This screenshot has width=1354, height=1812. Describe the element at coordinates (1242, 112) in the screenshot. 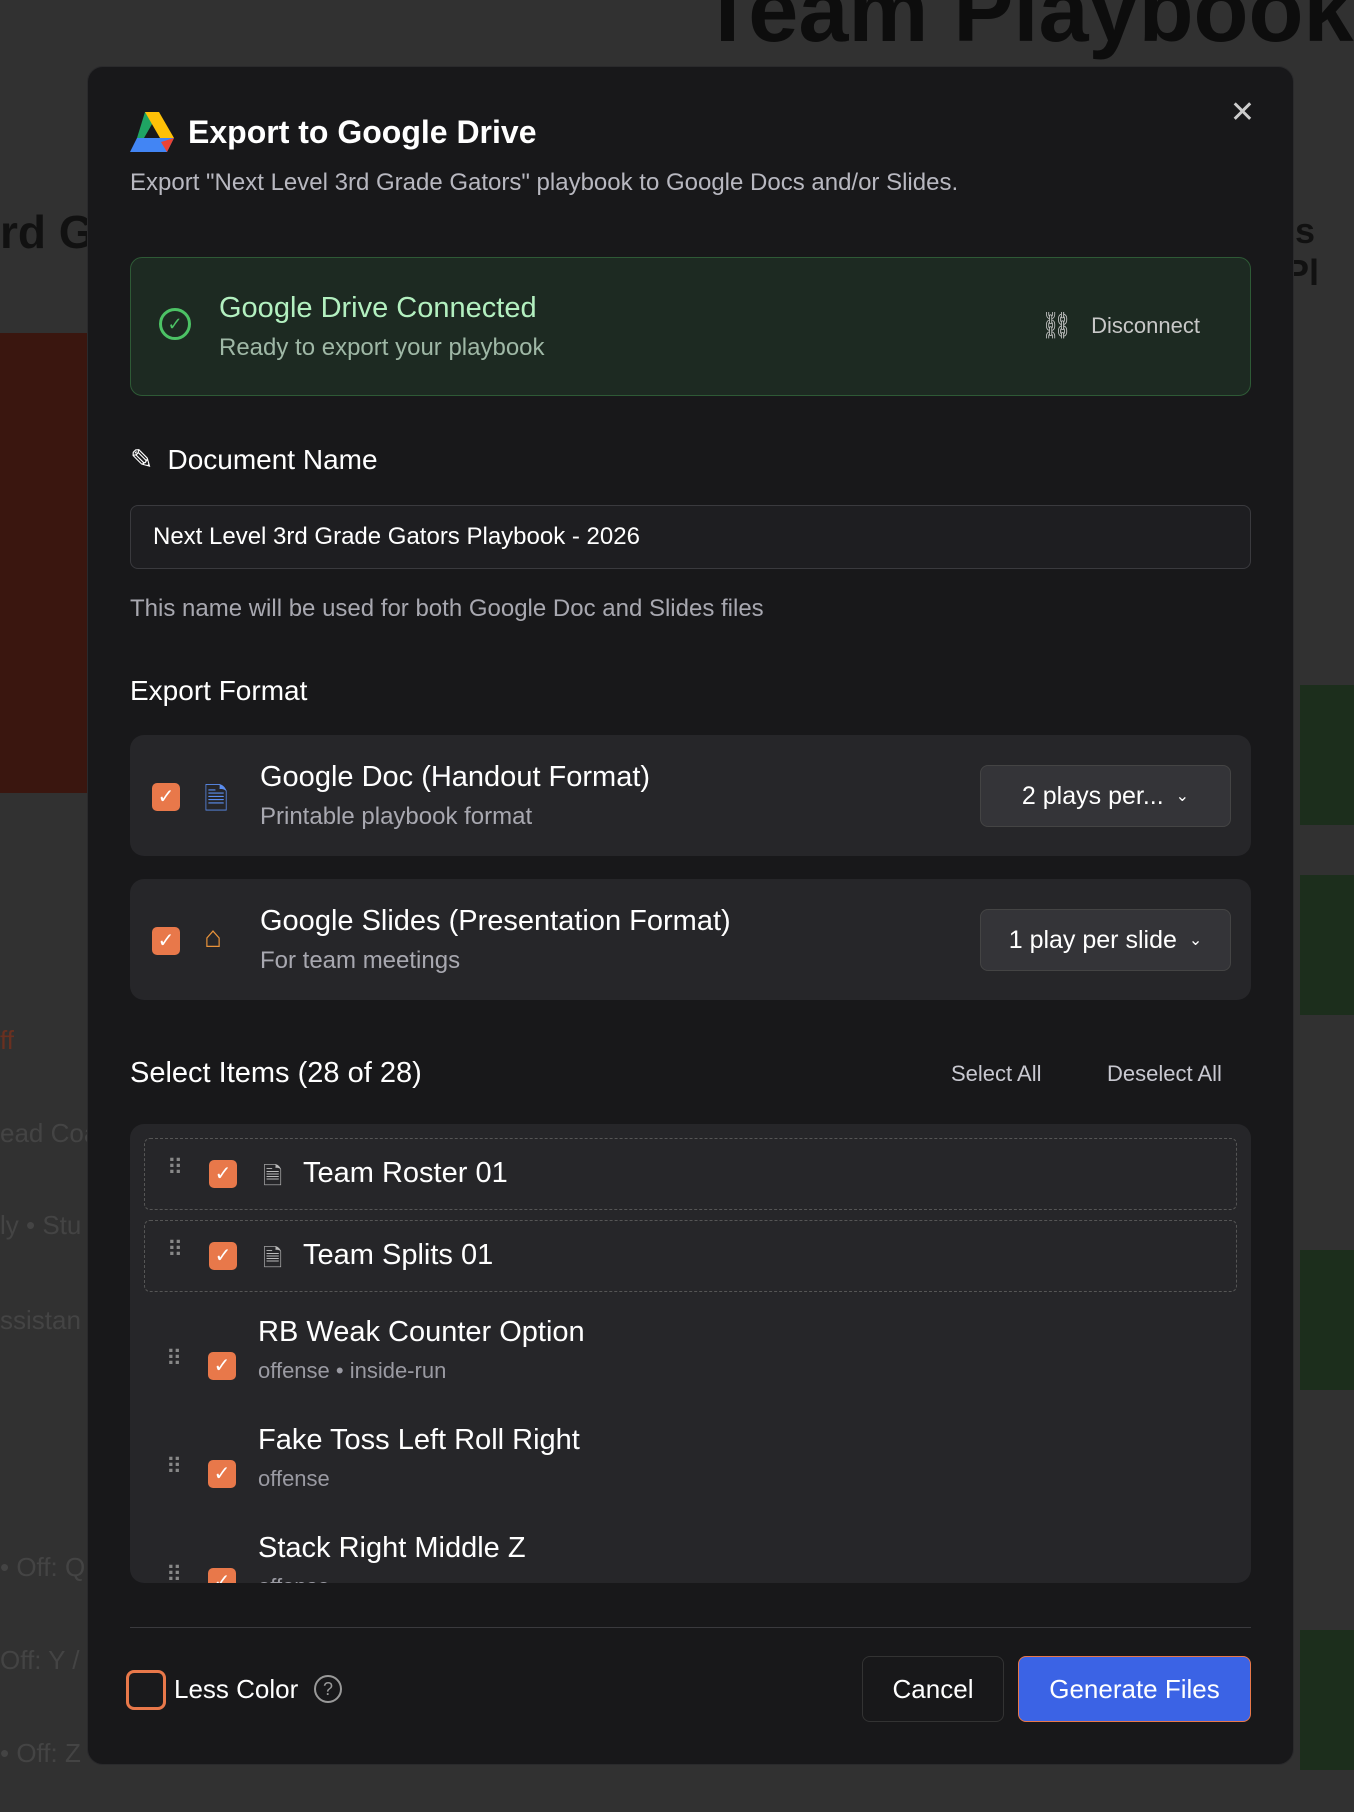

I see `close-icon: ✕` at that location.